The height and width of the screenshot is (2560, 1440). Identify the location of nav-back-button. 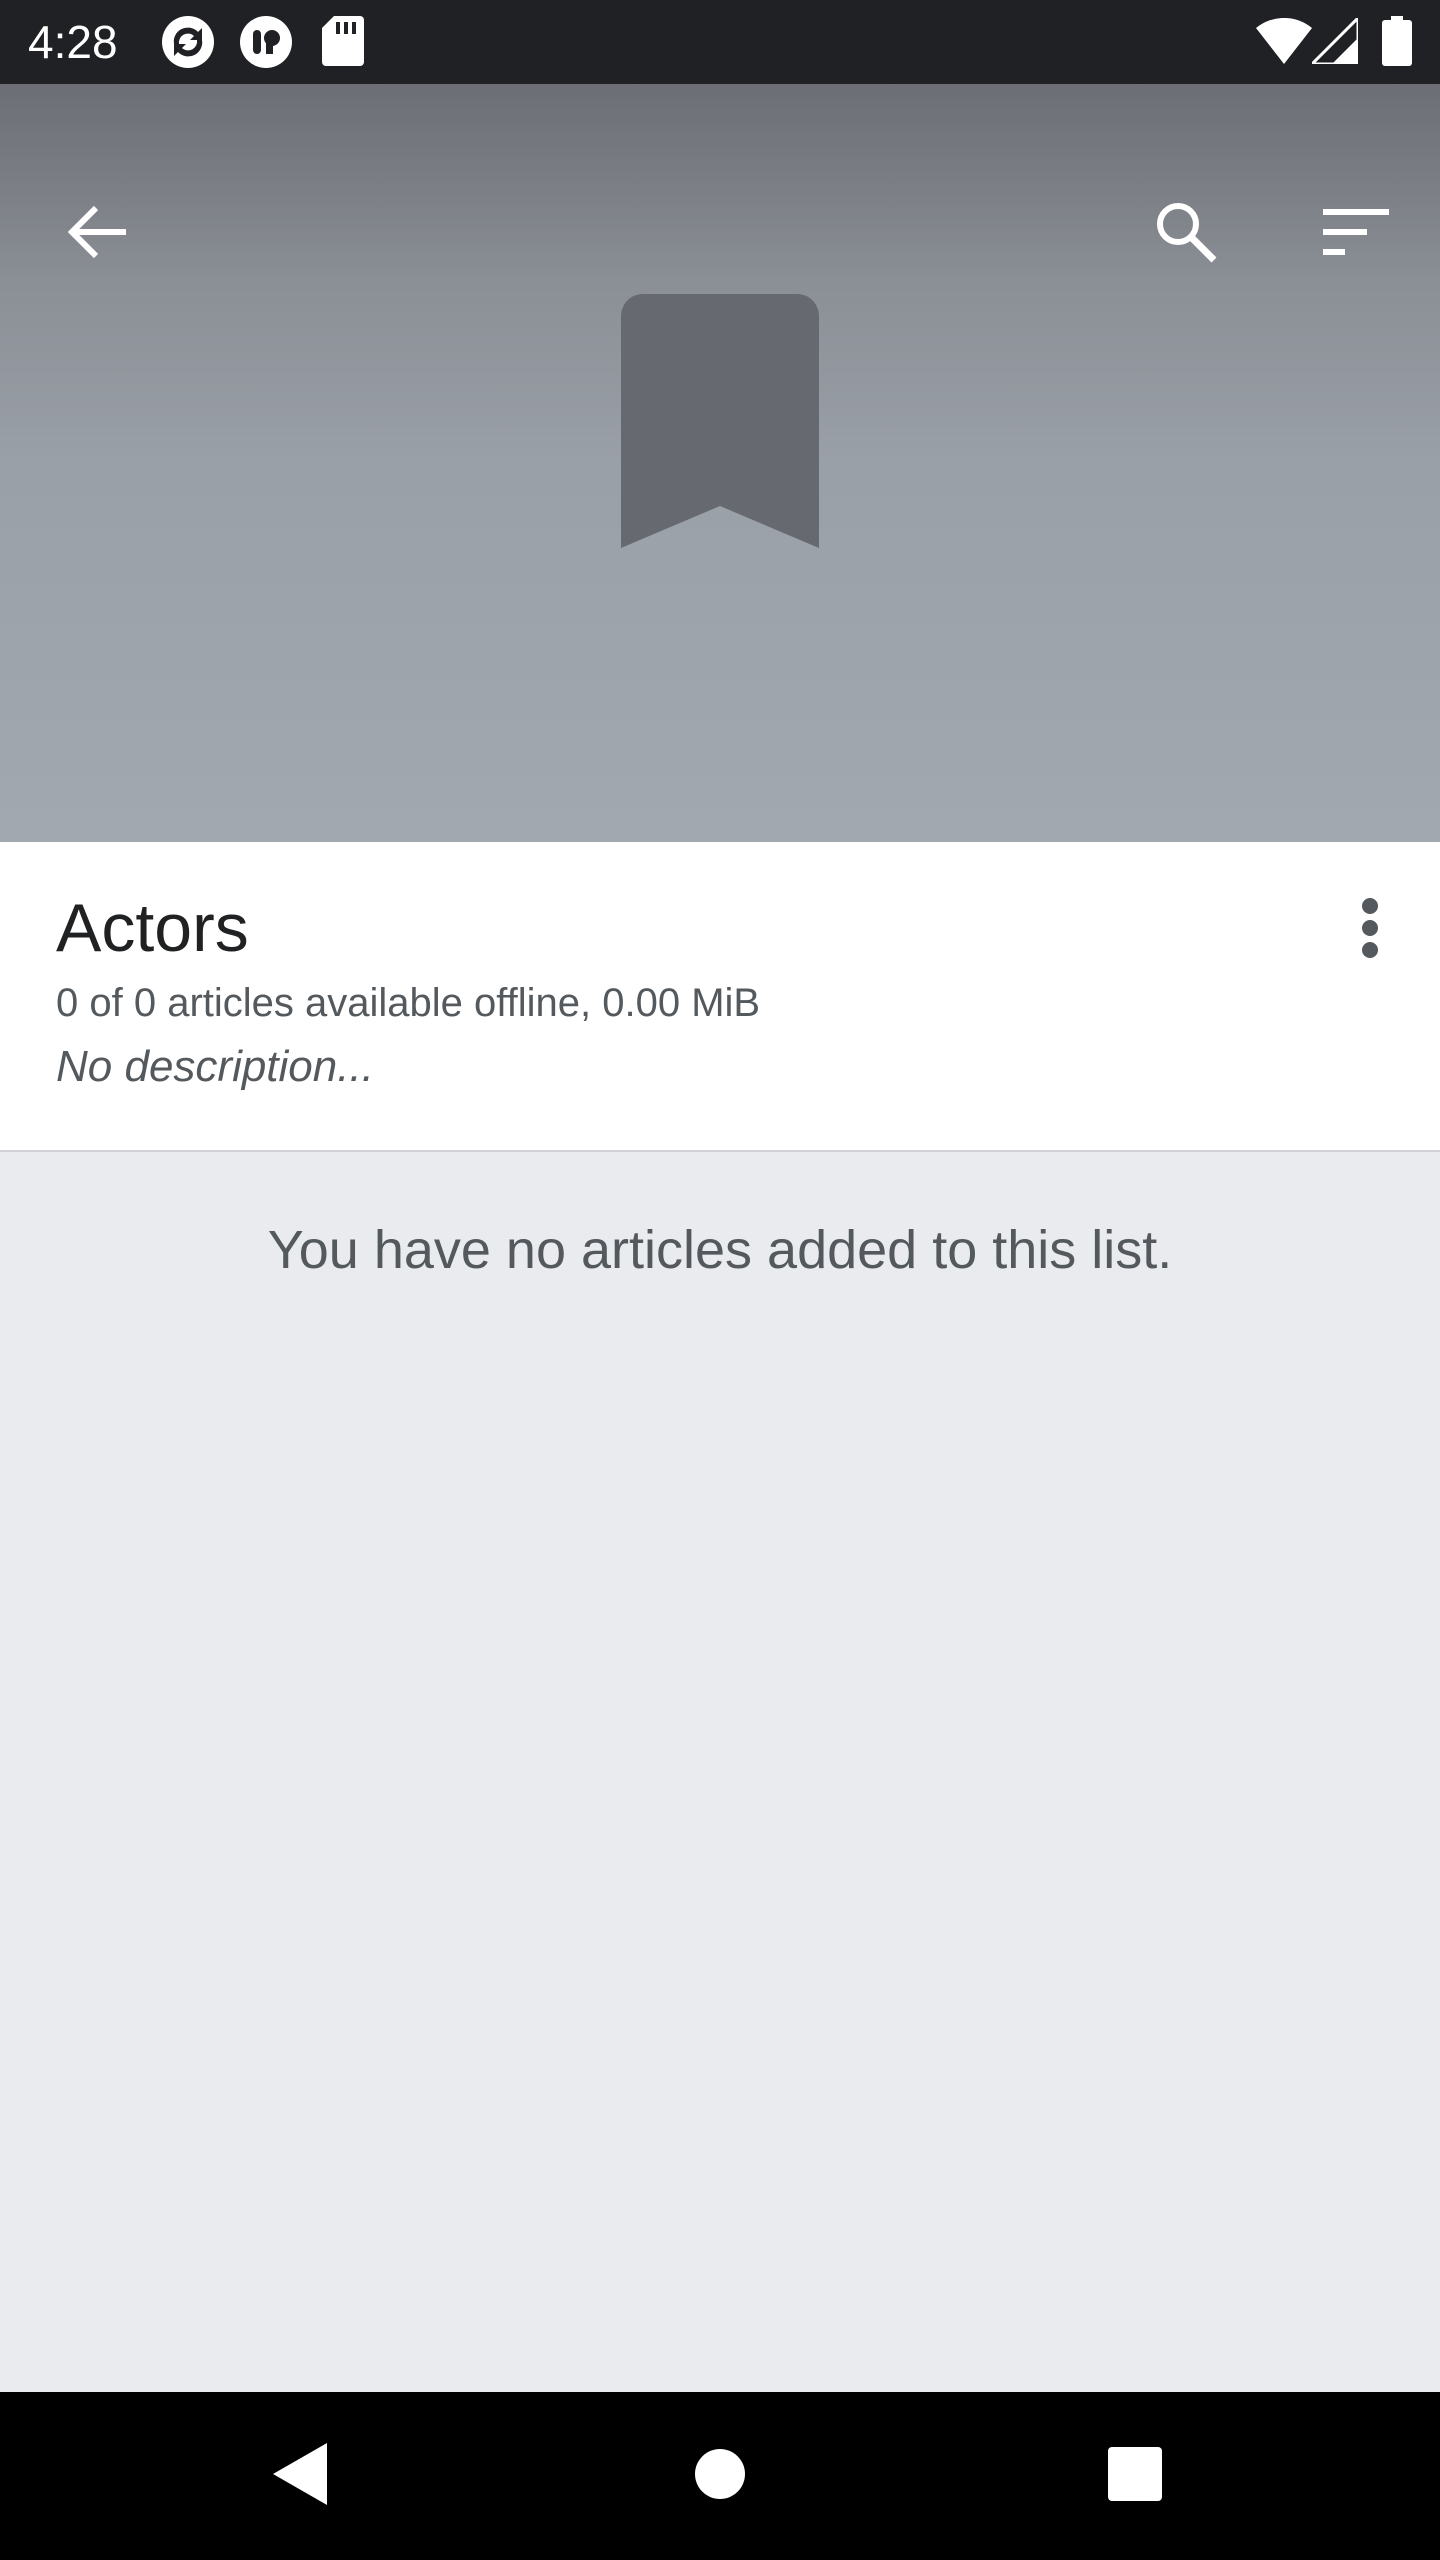
(300, 2476).